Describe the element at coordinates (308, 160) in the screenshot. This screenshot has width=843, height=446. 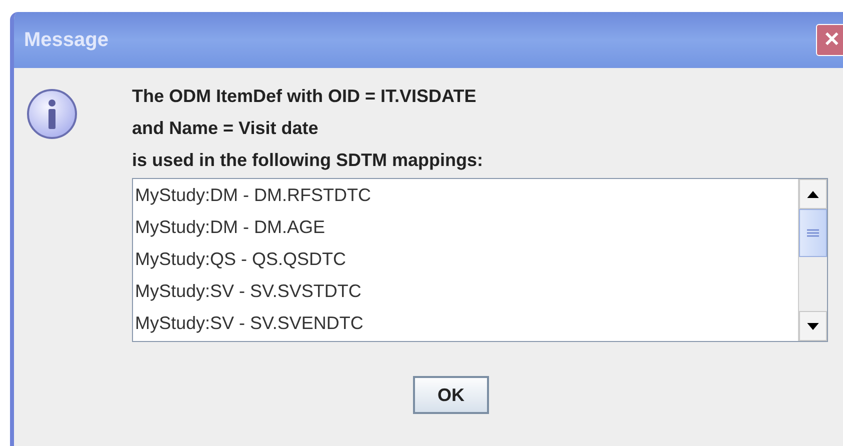
I see `message-text: is used in the following SDTM mappings:` at that location.